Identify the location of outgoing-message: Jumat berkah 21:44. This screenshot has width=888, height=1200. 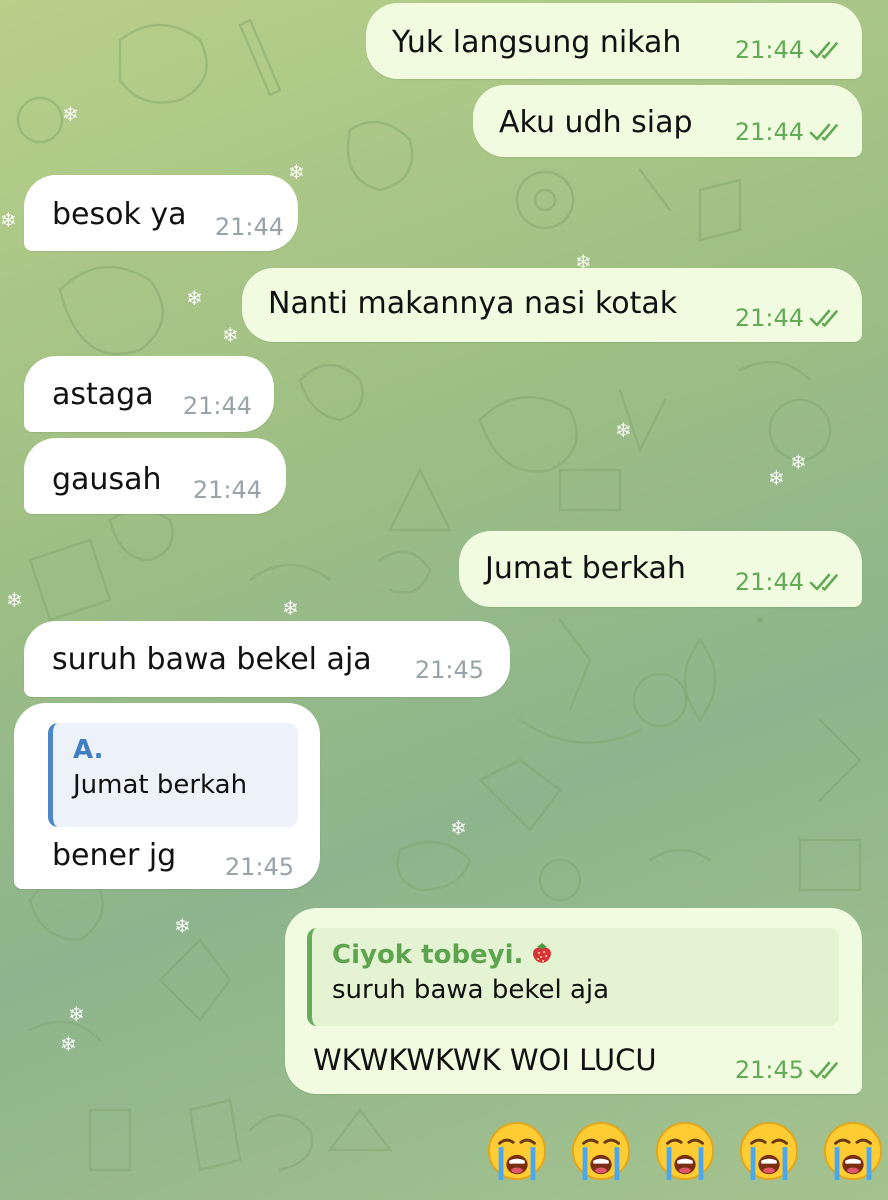
(660, 569).